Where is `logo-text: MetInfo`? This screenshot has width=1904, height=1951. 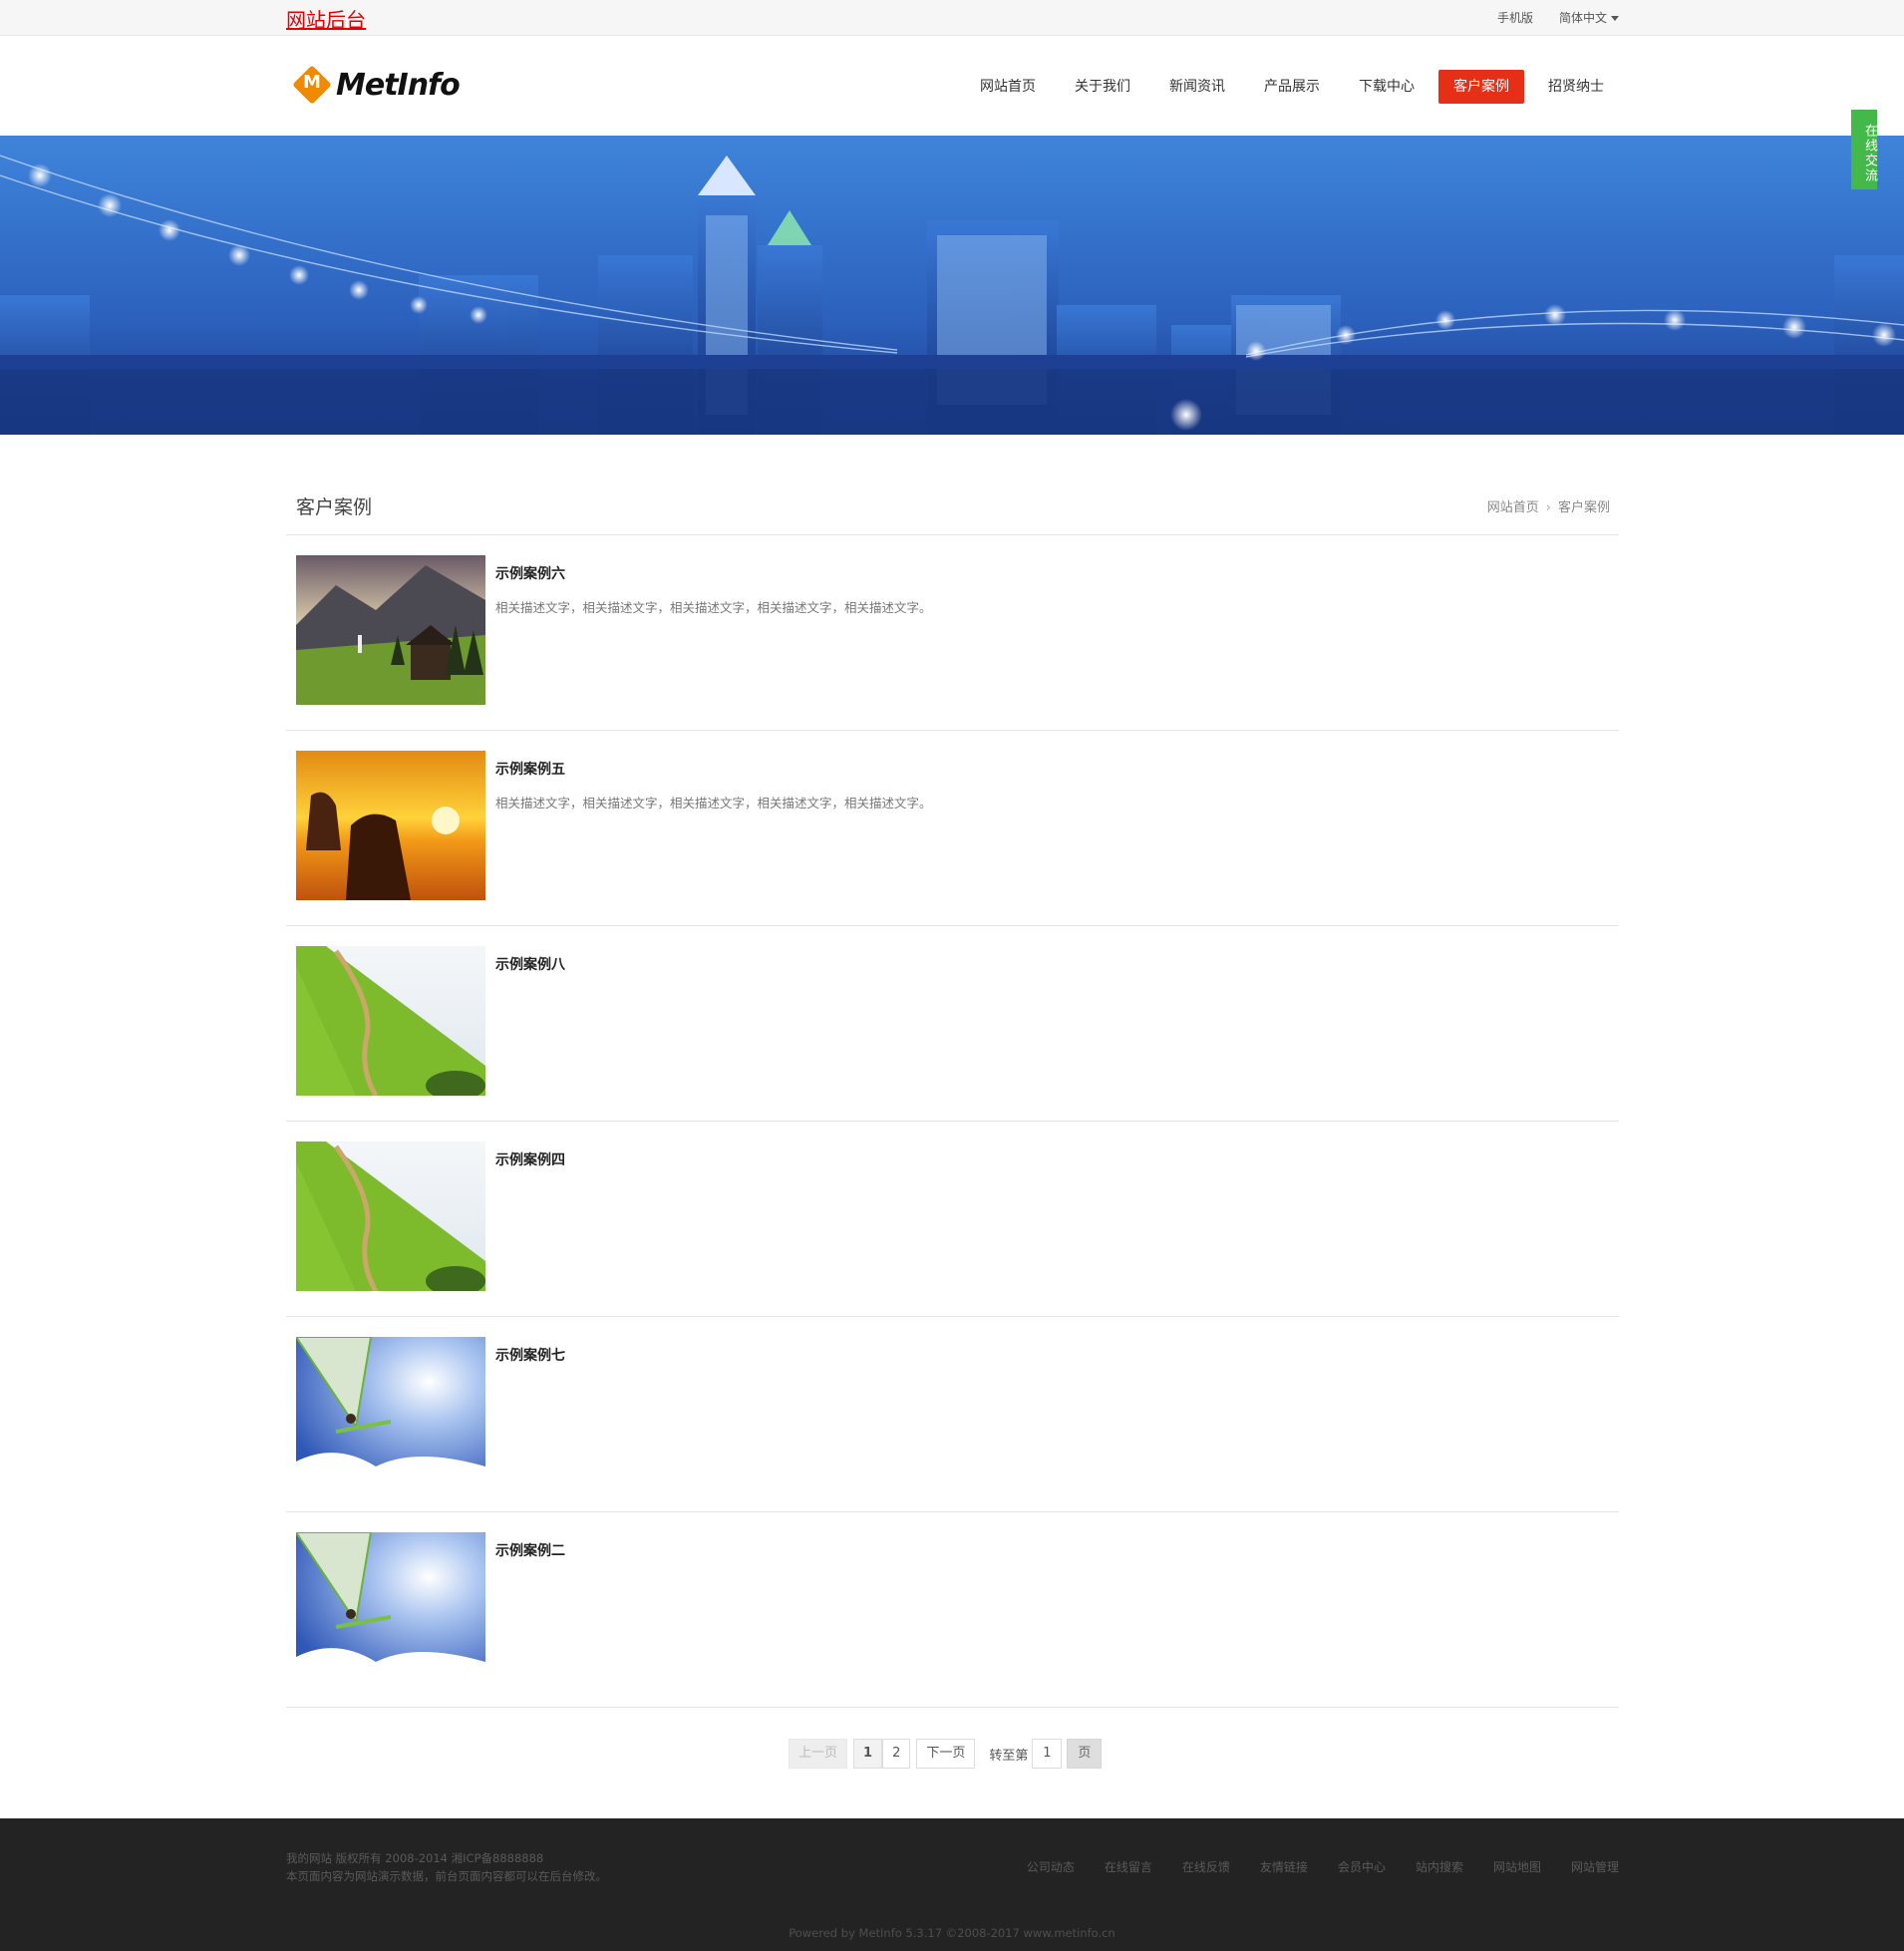 logo-text: MetInfo is located at coordinates (398, 85).